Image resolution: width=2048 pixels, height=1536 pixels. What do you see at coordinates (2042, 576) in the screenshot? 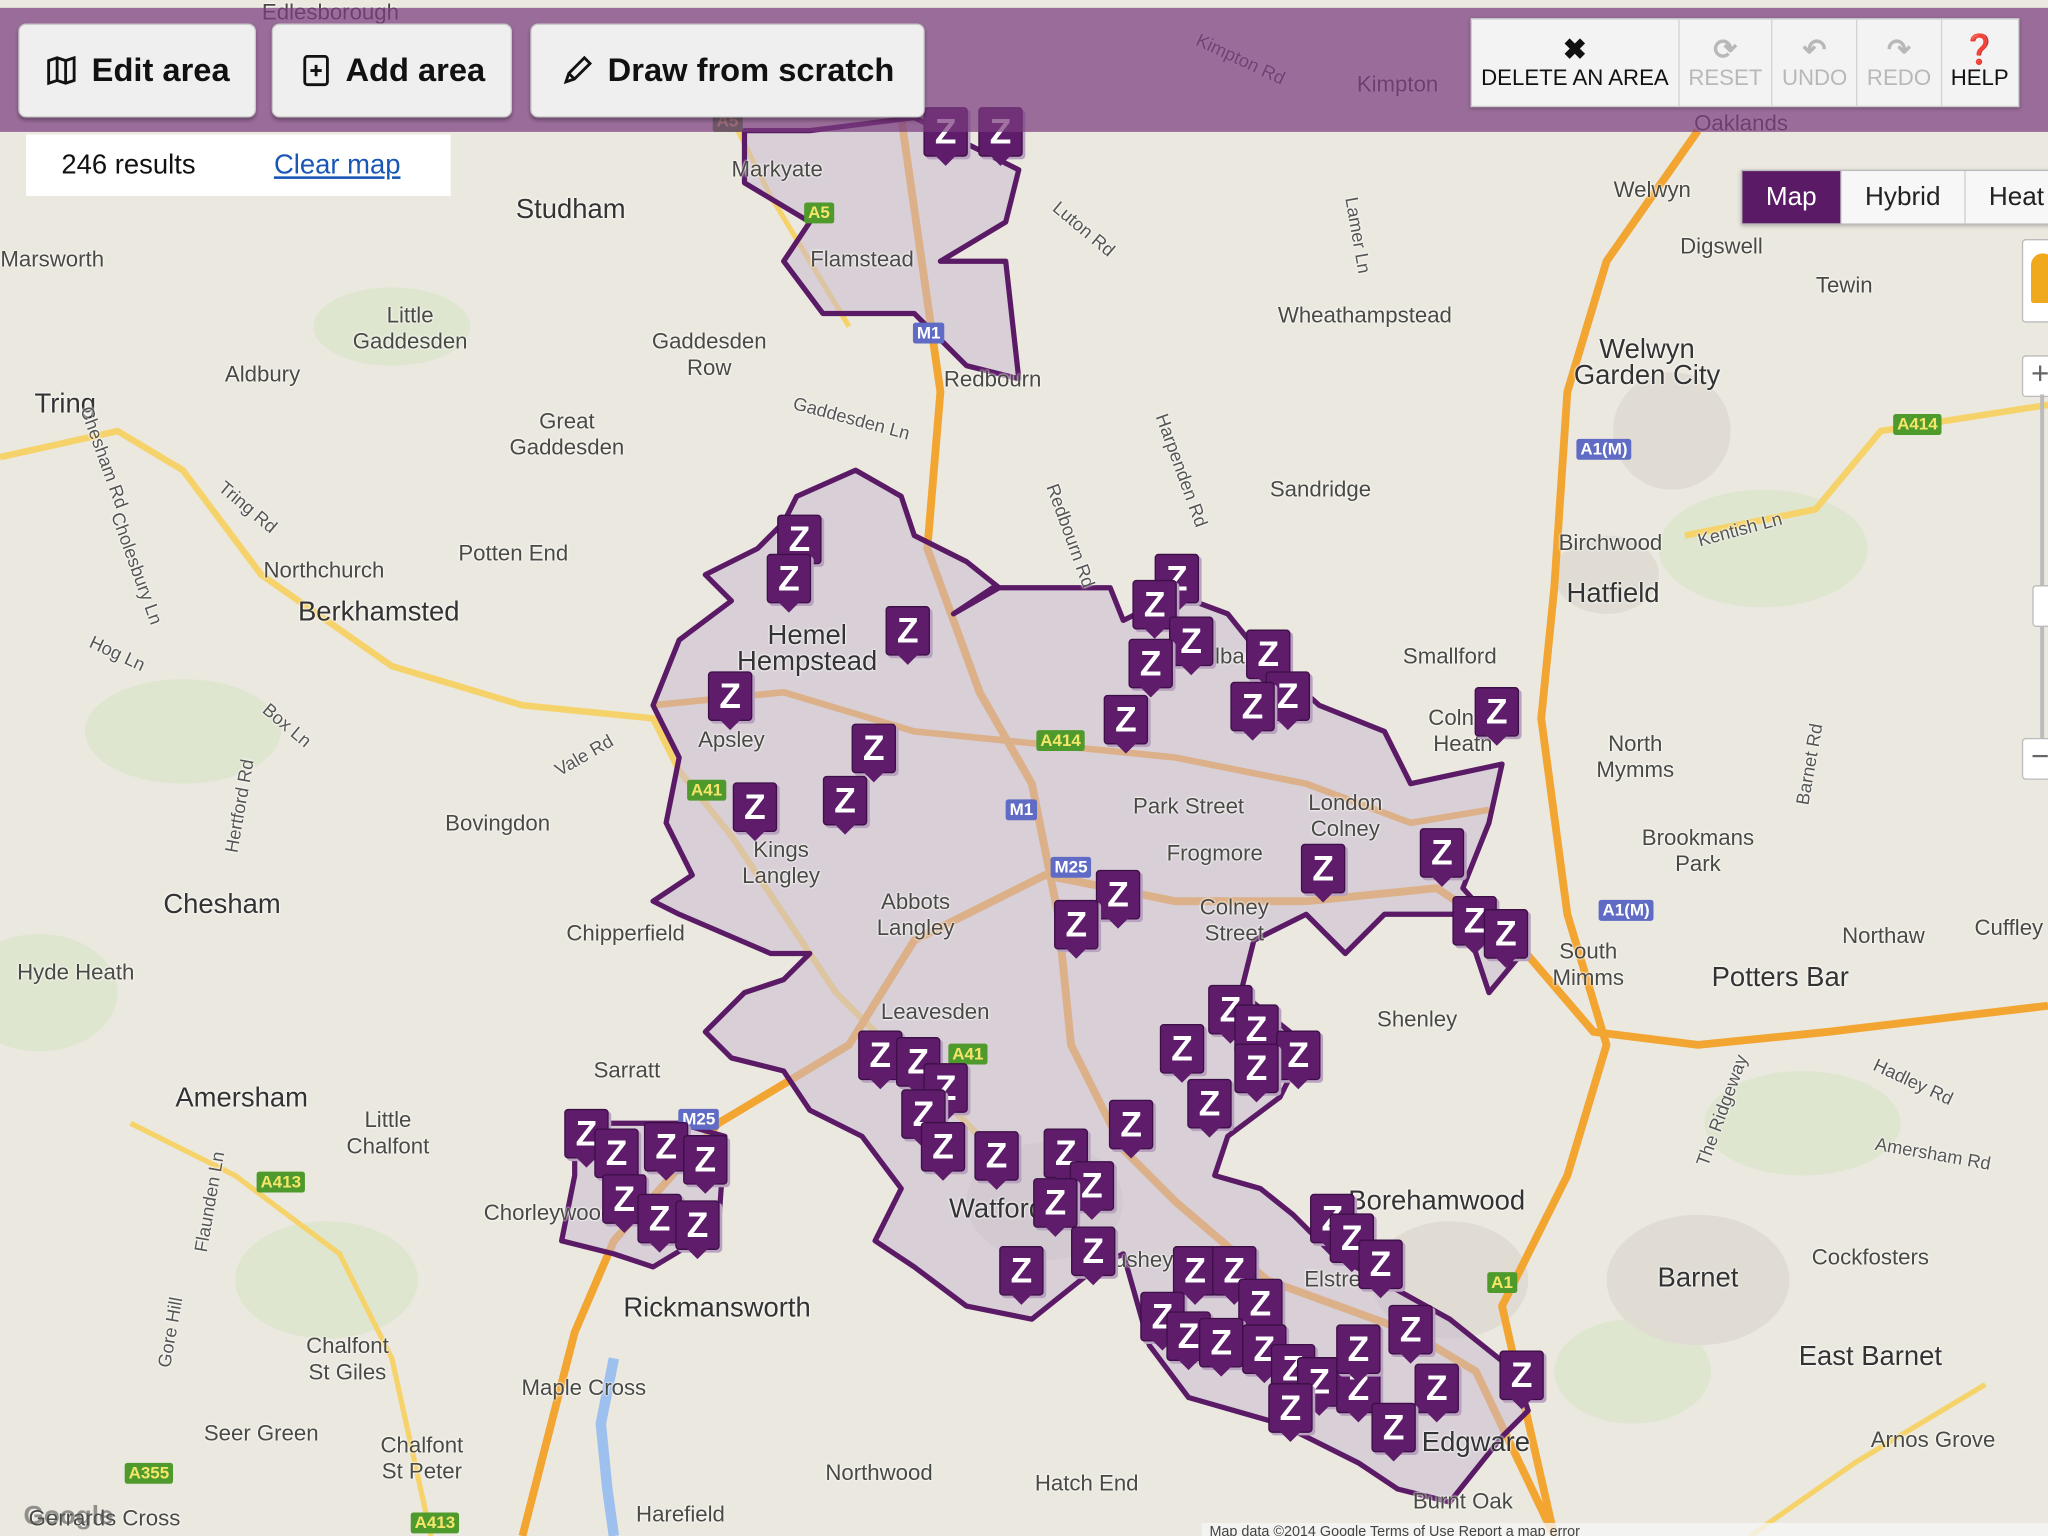
I see `zoom-slider` at bounding box center [2042, 576].